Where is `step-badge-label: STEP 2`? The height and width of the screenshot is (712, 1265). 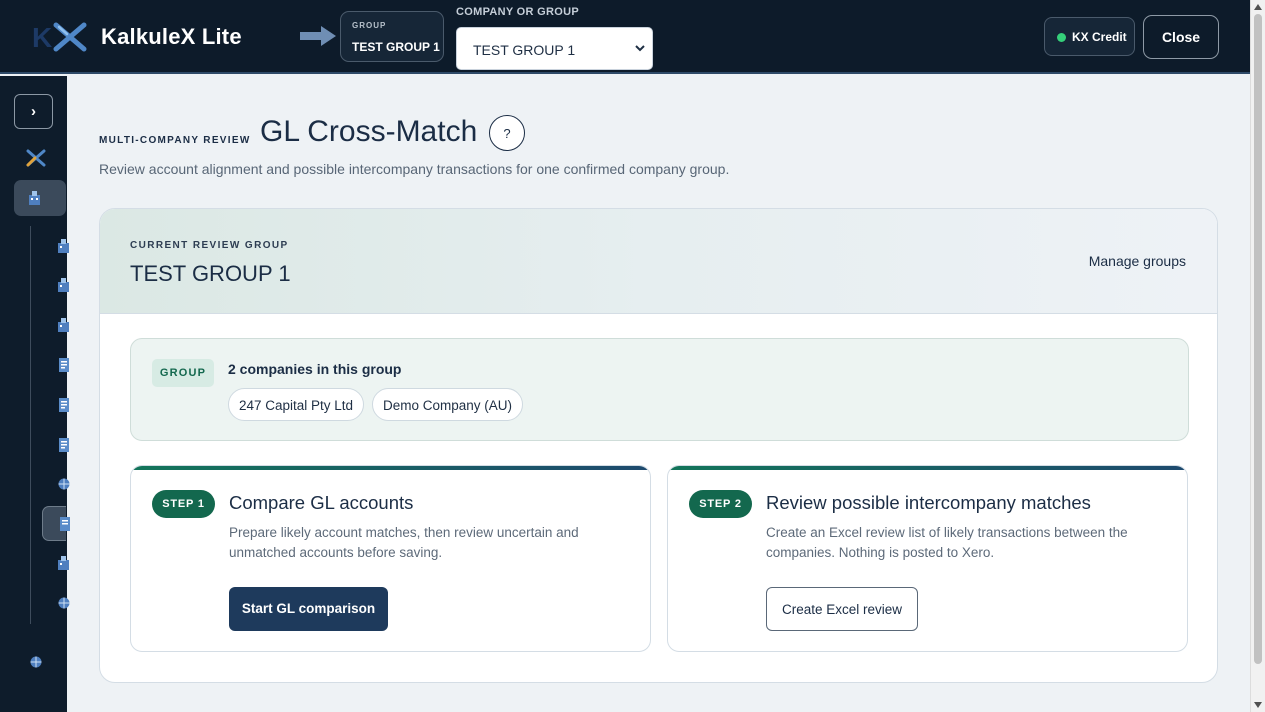
step-badge-label: STEP 2 is located at coordinates (720, 504).